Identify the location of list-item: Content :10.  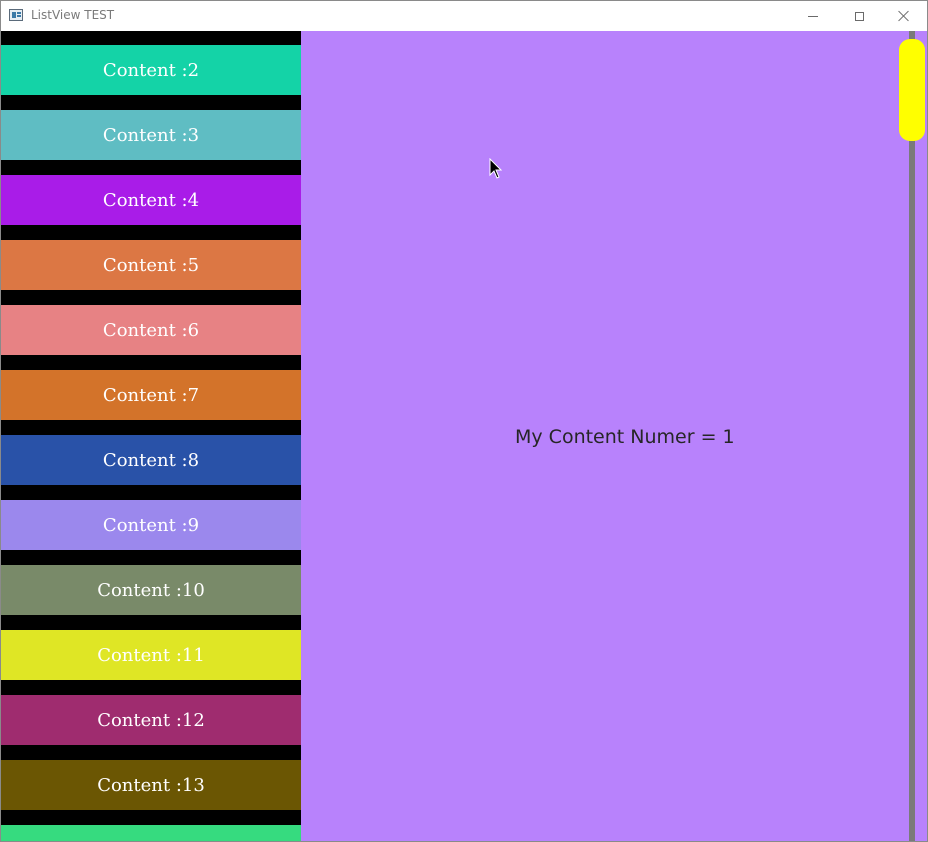
(151, 590).